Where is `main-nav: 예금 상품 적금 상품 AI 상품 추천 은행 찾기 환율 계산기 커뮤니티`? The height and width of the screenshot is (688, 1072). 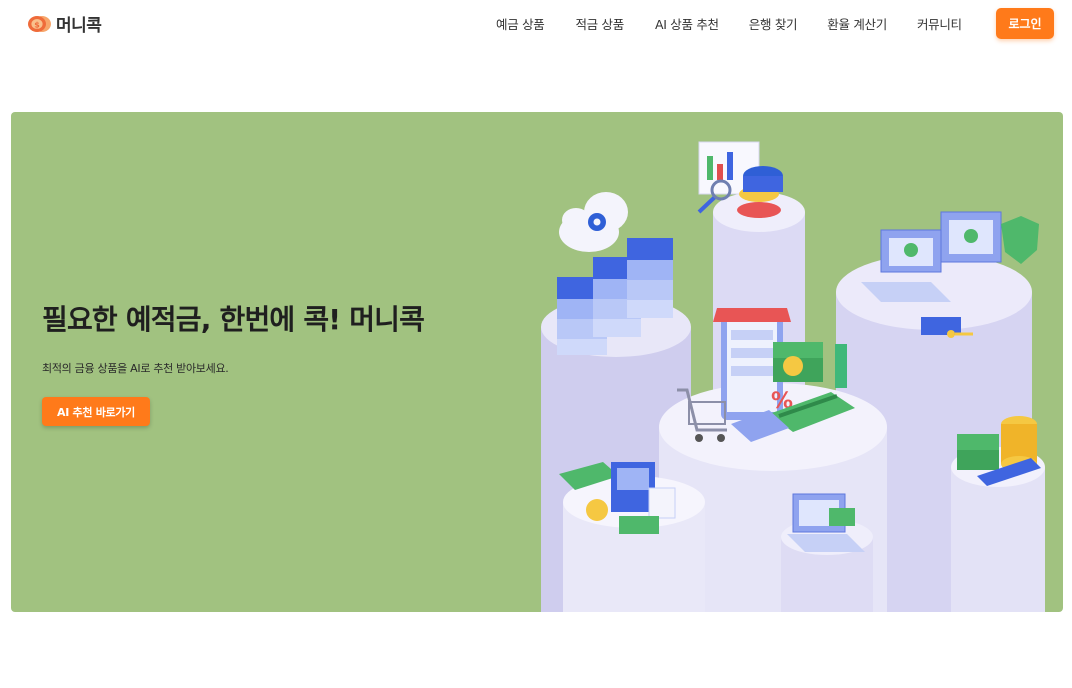 main-nav: 예금 상품 적금 상품 AI 상품 추천 은행 찾기 환율 계산기 커뮤니티 is located at coordinates (744, 23).